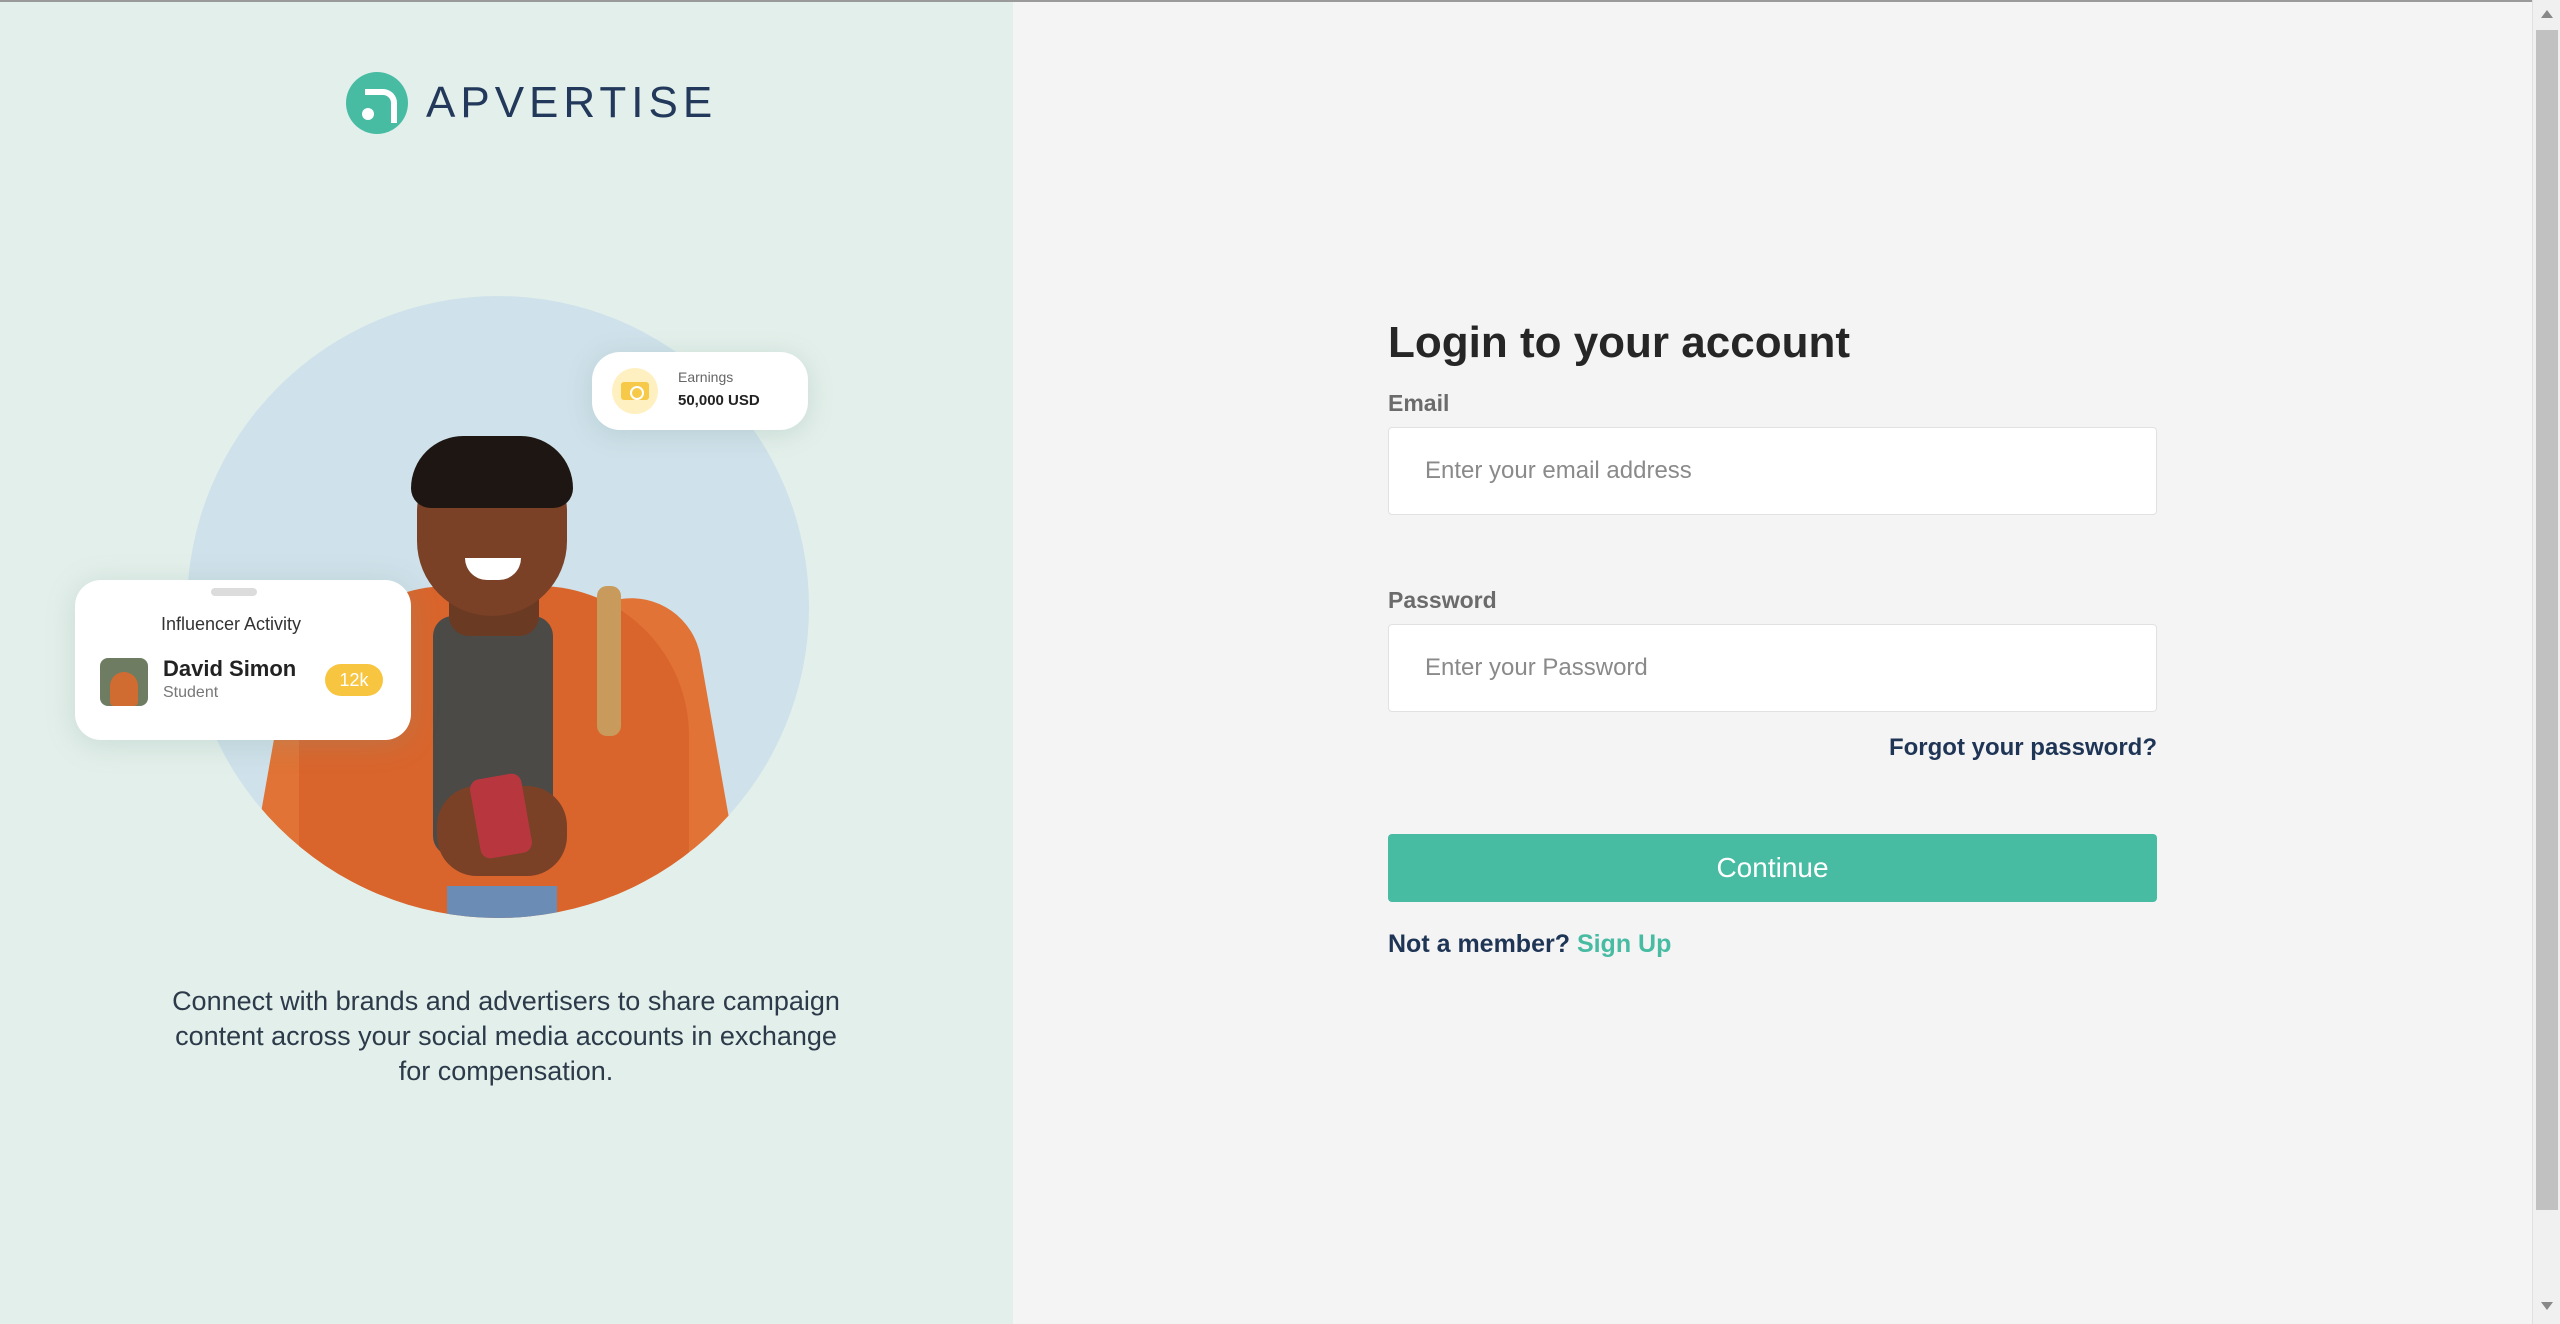  Describe the element at coordinates (1442, 600) in the screenshot. I see `password-label: Password` at that location.